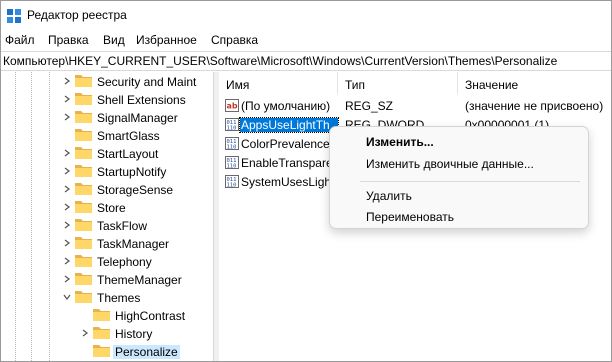 The width and height of the screenshot is (612, 362). I want to click on tree-item: StartupNotify, so click(107, 172).